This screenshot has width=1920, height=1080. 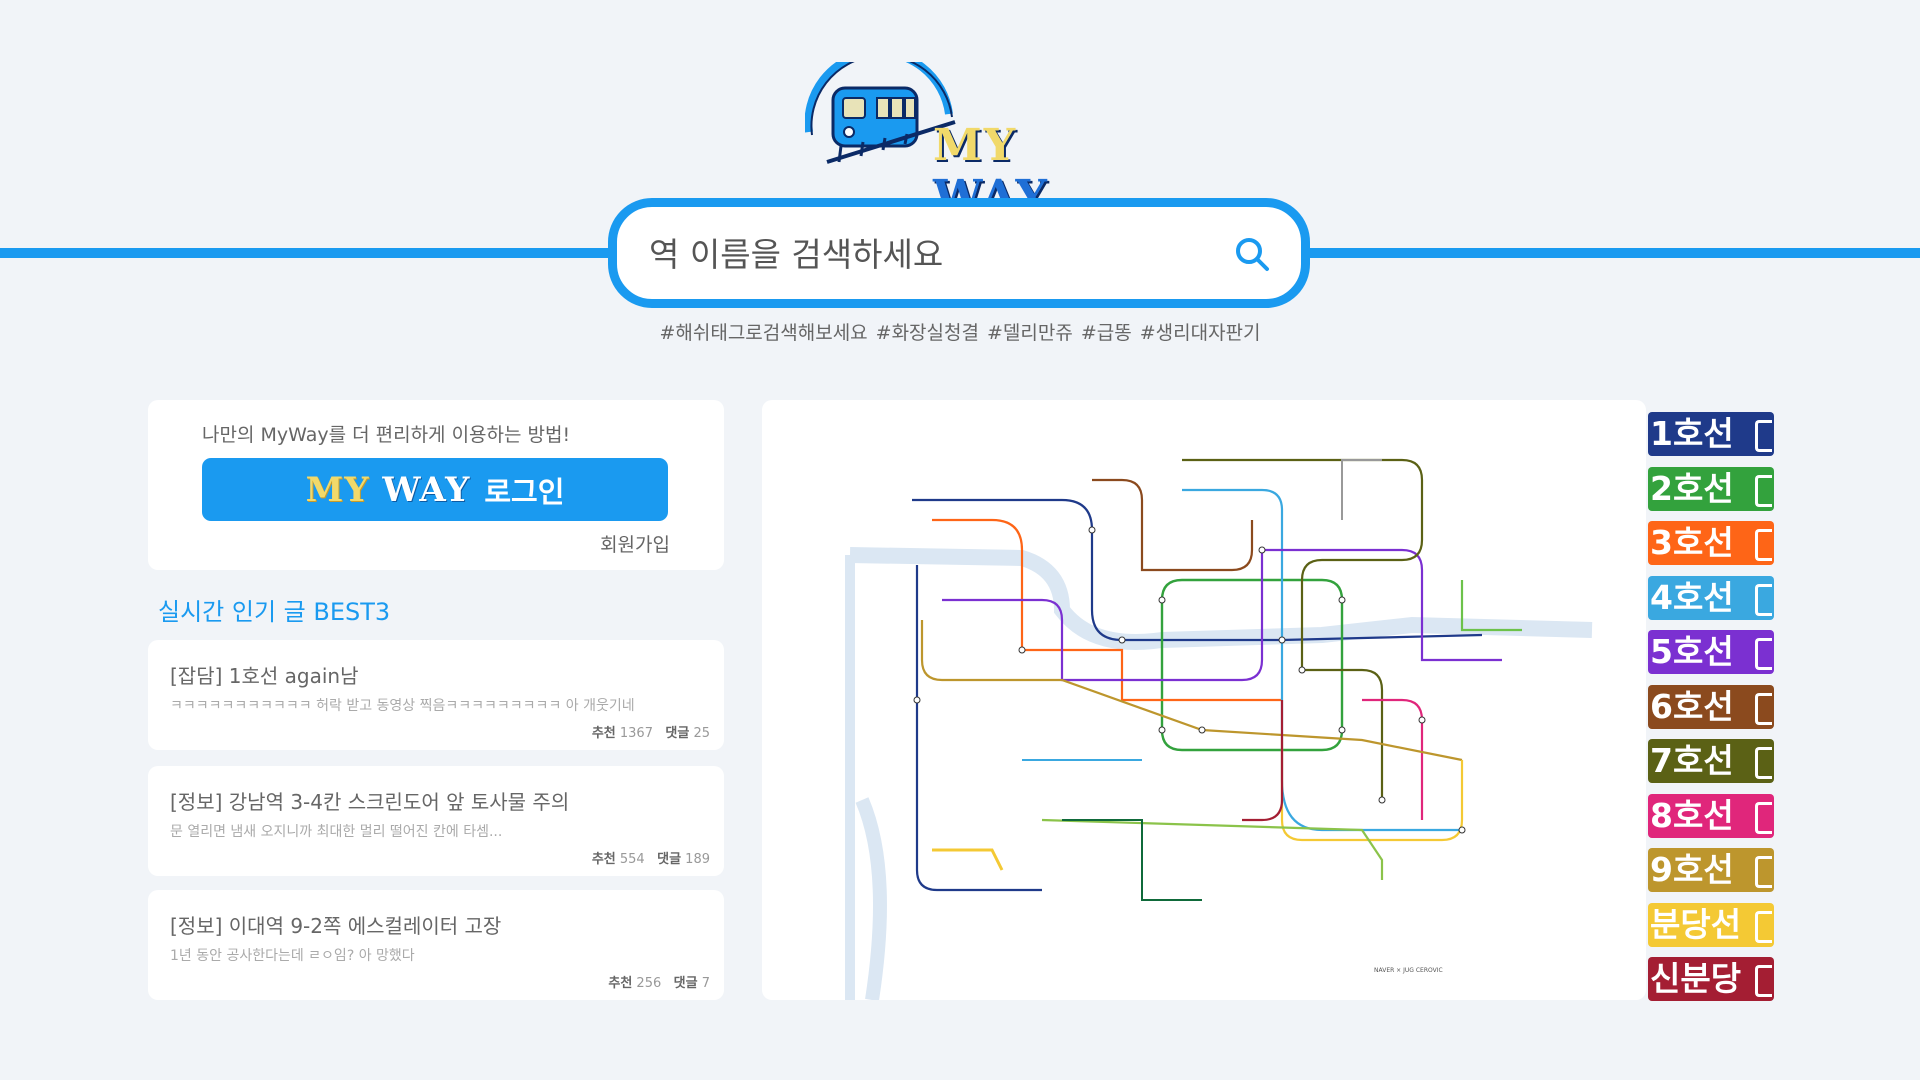 I want to click on line-button: 6호선, so click(x=1711, y=706).